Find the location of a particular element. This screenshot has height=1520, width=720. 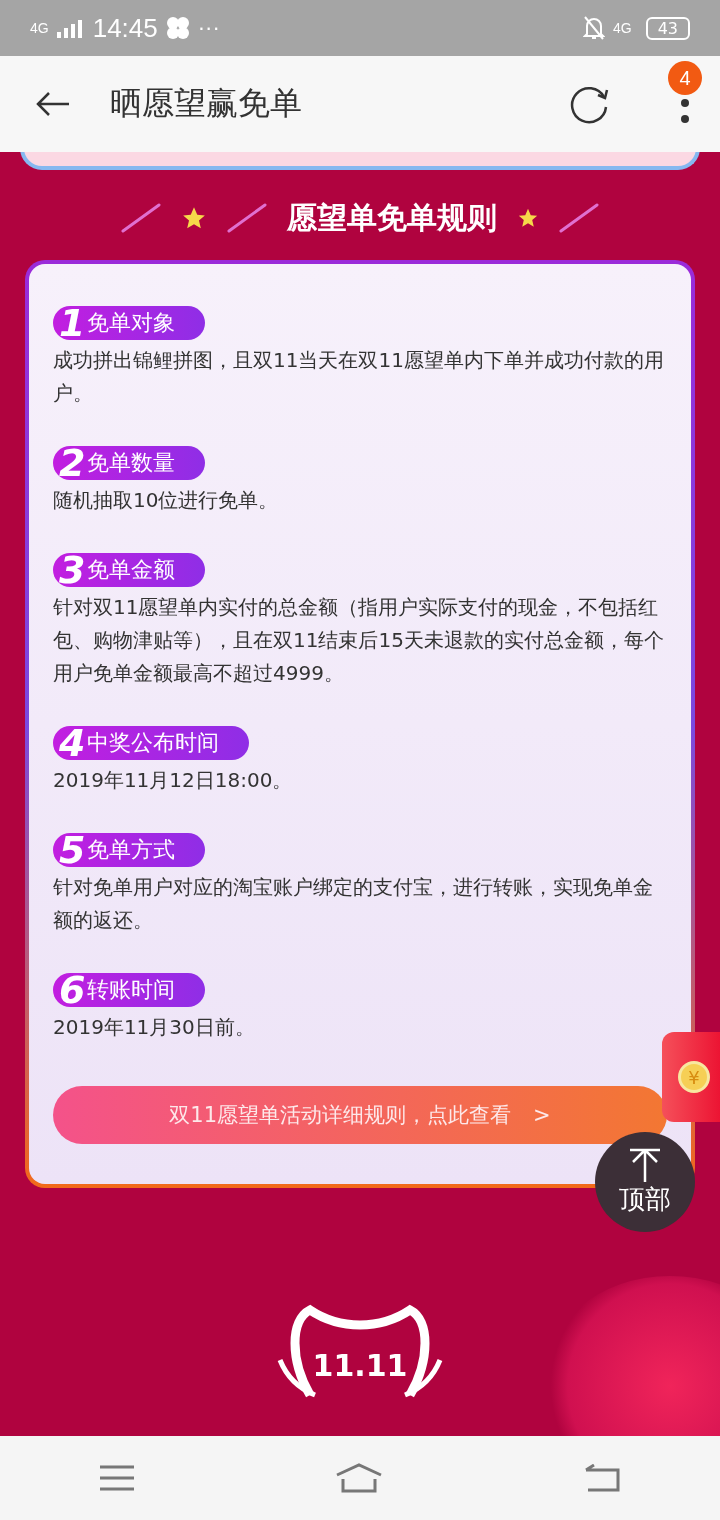

home-icon is located at coordinates (359, 1478).